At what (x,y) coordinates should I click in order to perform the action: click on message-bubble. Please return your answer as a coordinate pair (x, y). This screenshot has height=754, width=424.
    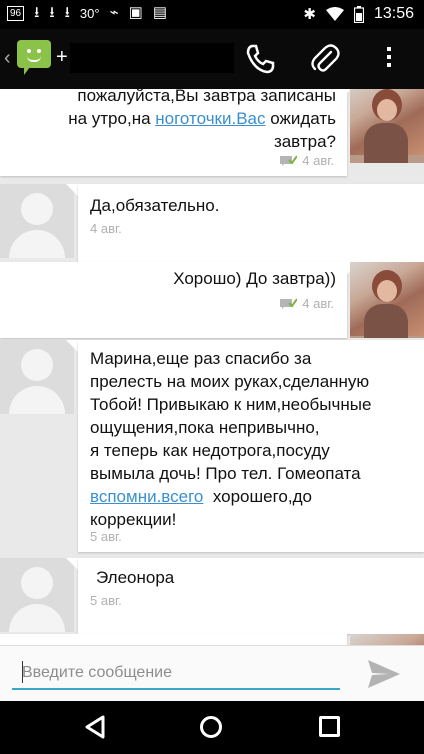
    Looking at the image, I should click on (173, 639).